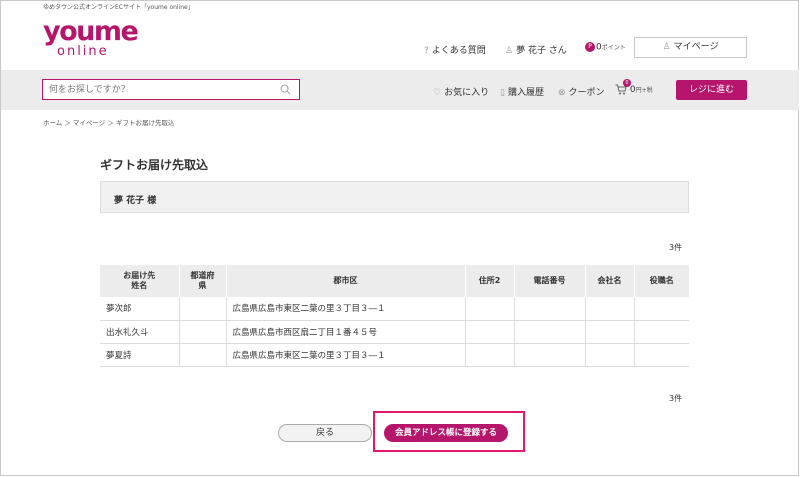  What do you see at coordinates (586, 93) in the screenshot?
I see `coupon-label: クーポン` at bounding box center [586, 93].